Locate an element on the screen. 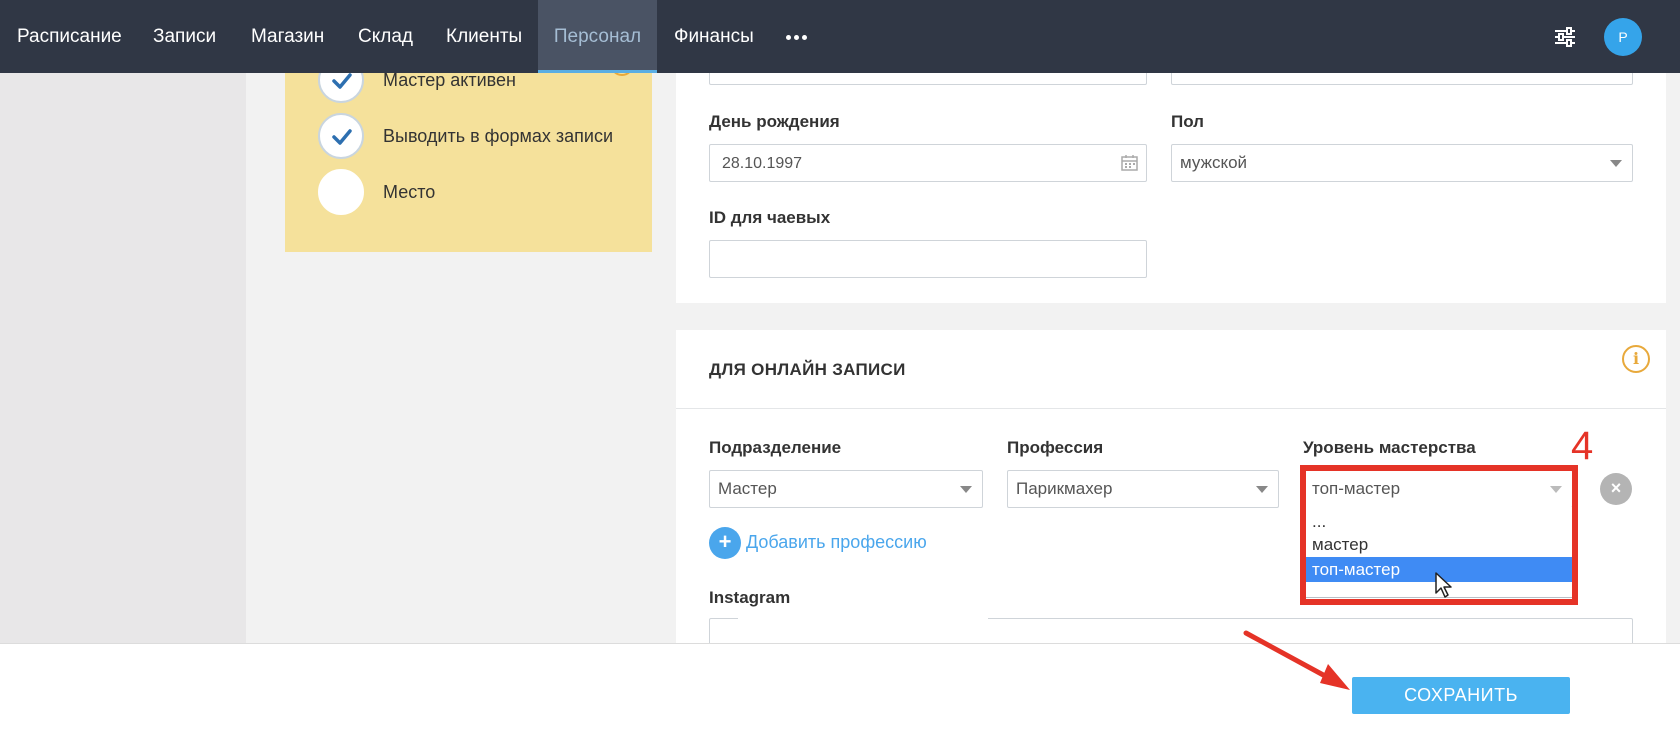 This screenshot has width=1680, height=741. sliders-settings-icon is located at coordinates (1565, 37).